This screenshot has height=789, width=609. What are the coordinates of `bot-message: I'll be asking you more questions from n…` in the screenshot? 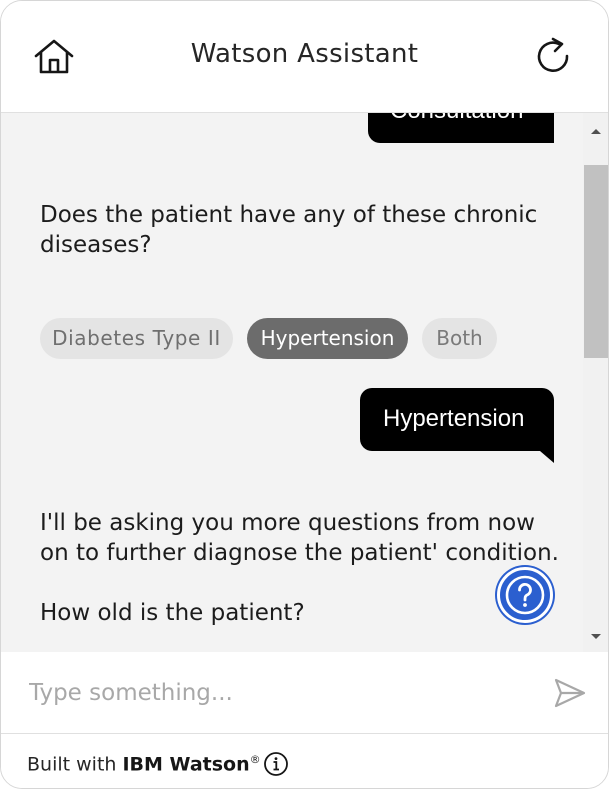 It's located at (299, 538).